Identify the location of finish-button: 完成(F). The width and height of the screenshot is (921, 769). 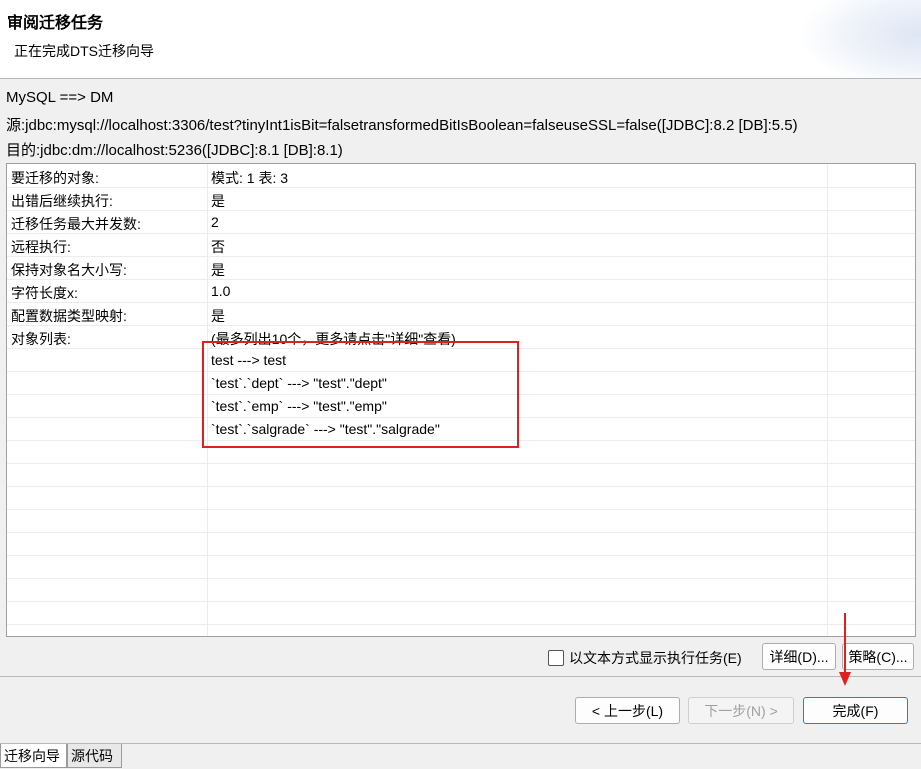
(855, 710).